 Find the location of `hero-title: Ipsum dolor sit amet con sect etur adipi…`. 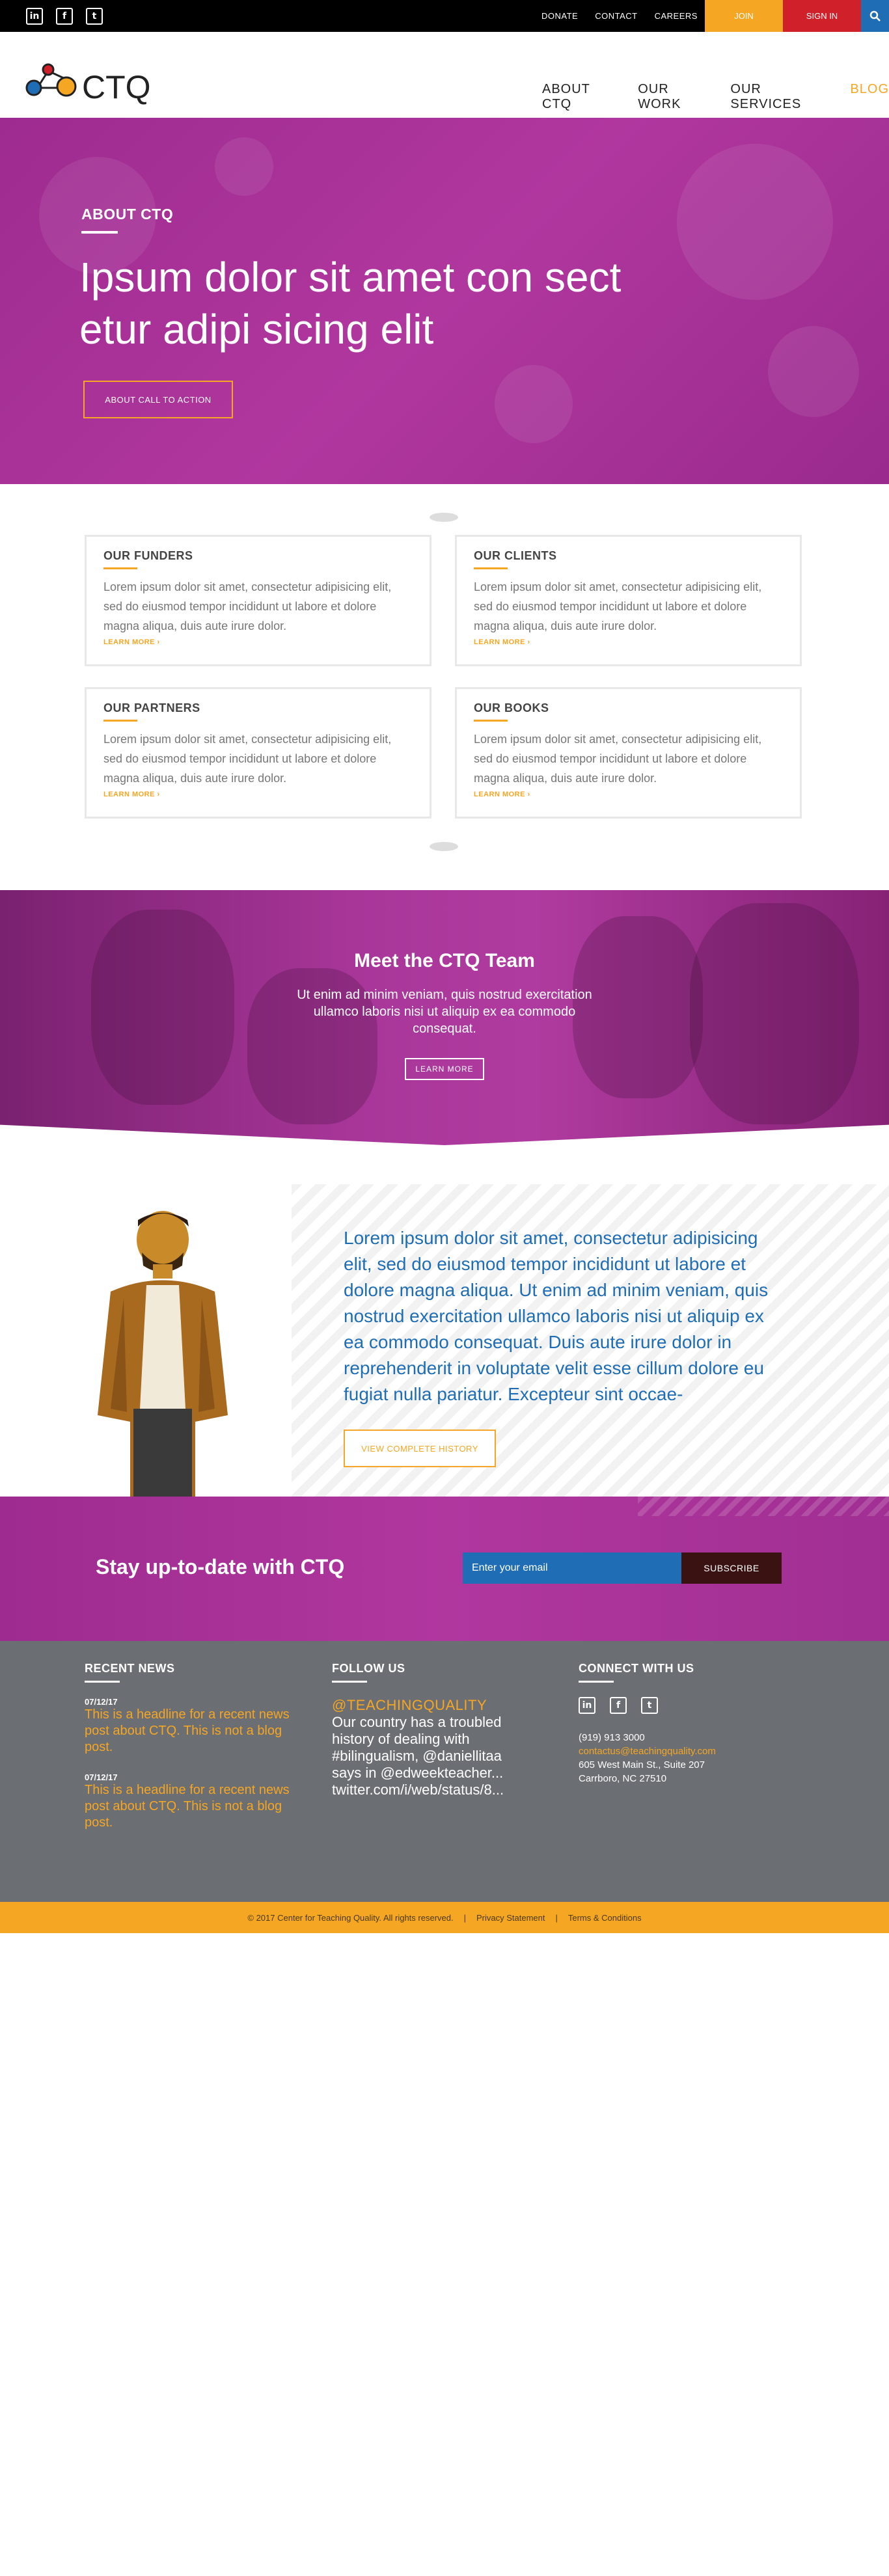

hero-title: Ipsum dolor sit amet con sect etur adipi… is located at coordinates (350, 303).